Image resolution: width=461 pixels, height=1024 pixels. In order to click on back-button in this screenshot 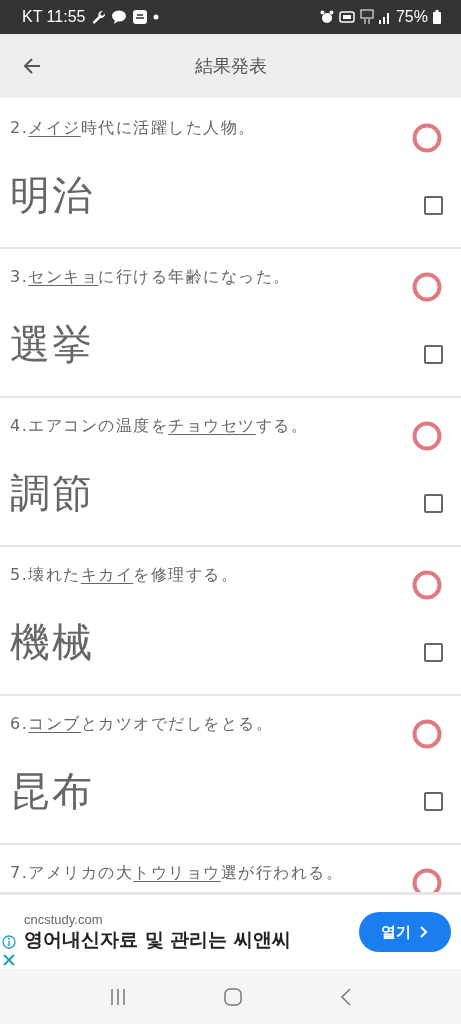, I will do `click(32, 66)`.